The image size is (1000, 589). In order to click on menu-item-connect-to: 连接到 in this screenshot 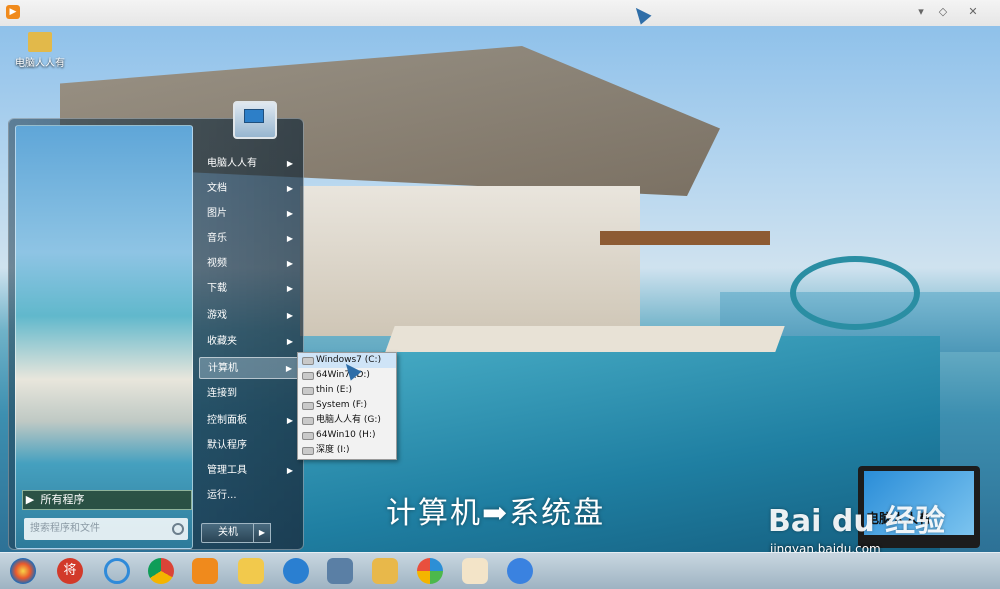, I will do `click(249, 394)`.